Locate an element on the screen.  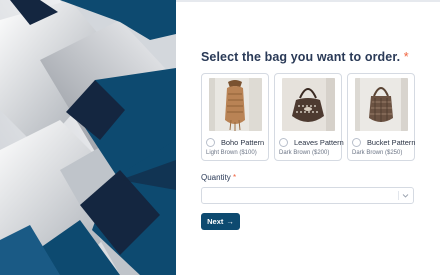
arrow-right-icon: → is located at coordinates (230, 221).